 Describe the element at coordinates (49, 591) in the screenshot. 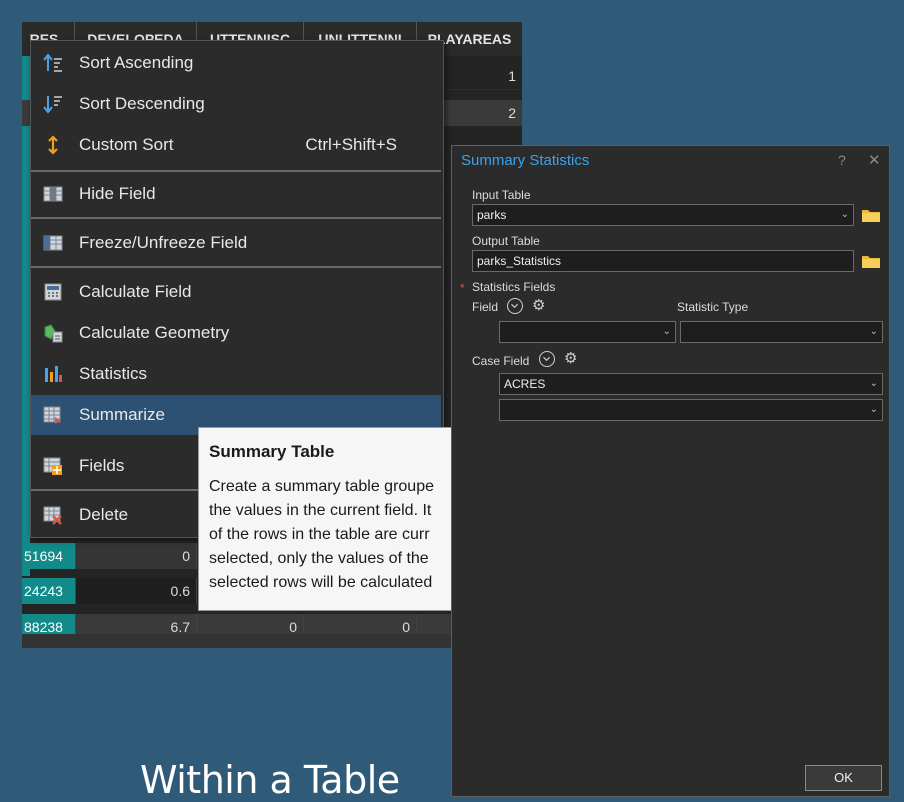

I see `table-cell: 24243` at that location.